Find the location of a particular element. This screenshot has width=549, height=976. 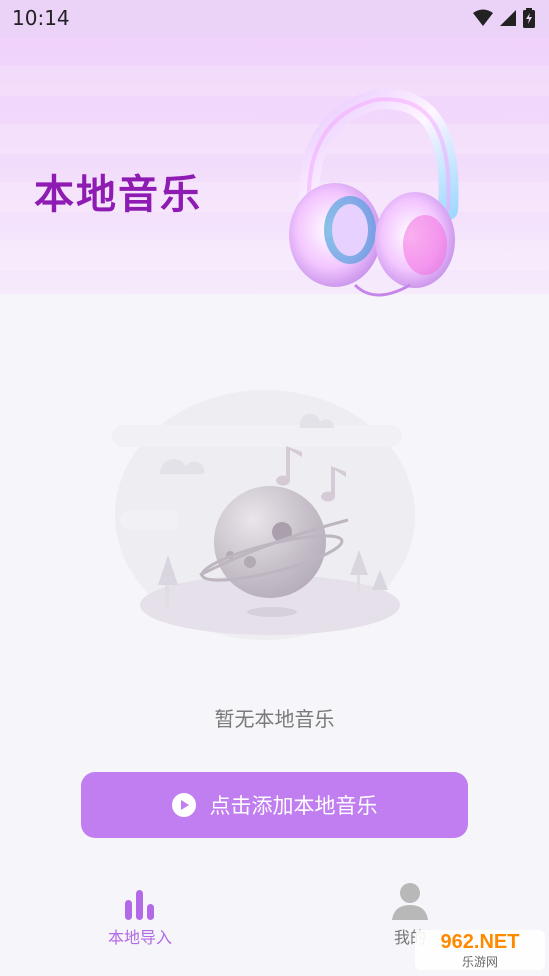

nav-label-local-import: 本地导入 is located at coordinates (139, 937).